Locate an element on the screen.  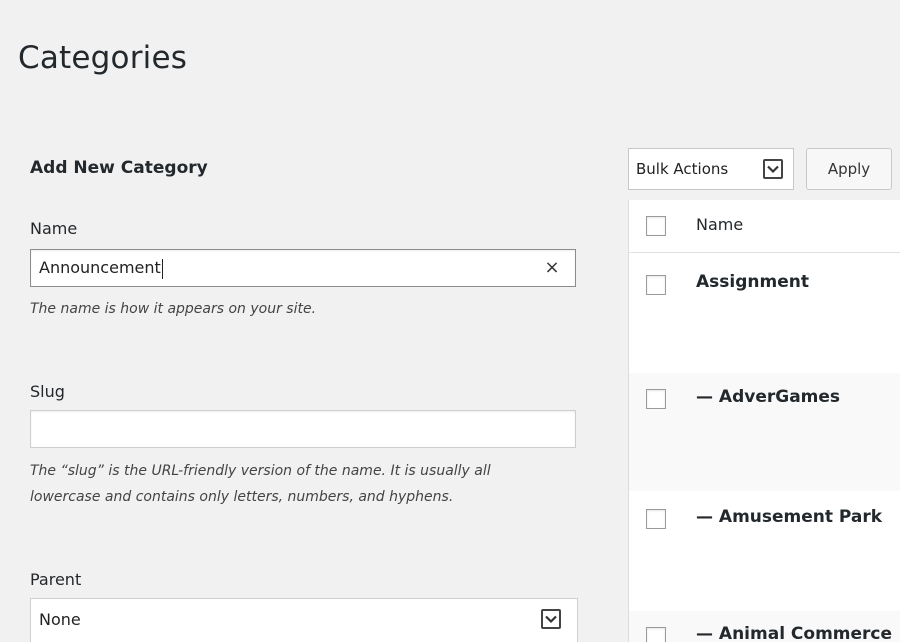
table-row: — AdverGames is located at coordinates (764, 432).